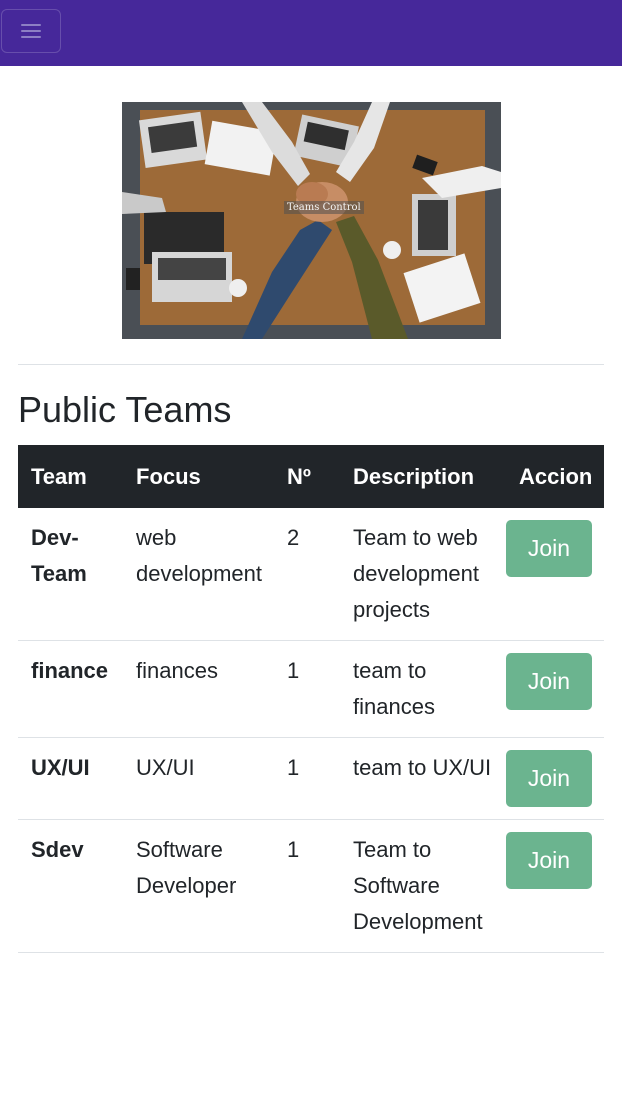 This screenshot has width=622, height=1106. I want to click on team-name-cell: Sdev, so click(70, 886).